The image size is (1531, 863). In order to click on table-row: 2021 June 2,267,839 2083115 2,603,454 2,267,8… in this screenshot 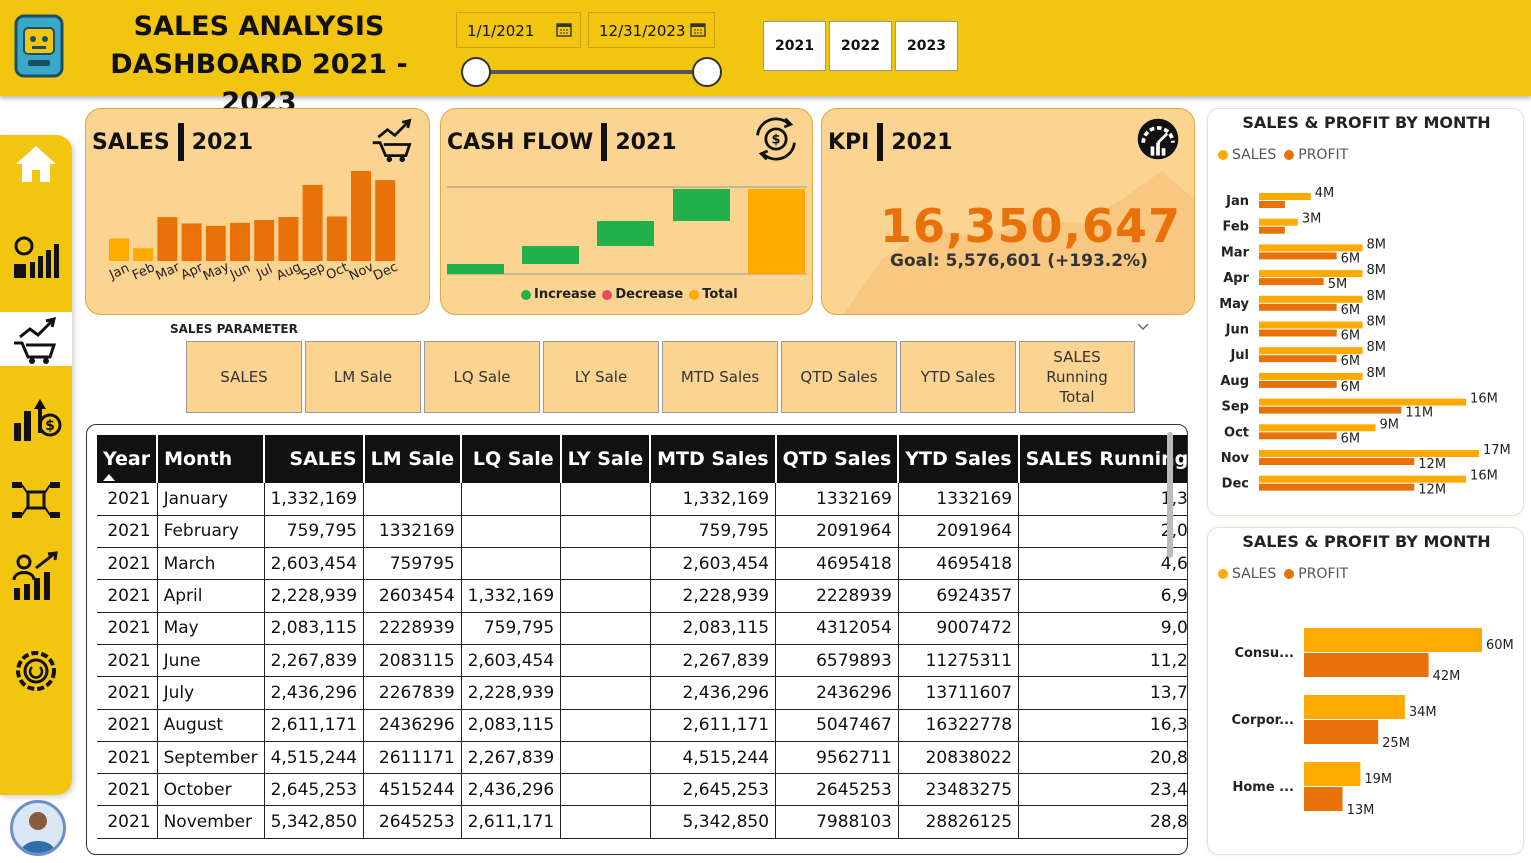, I will do `click(642, 661)`.